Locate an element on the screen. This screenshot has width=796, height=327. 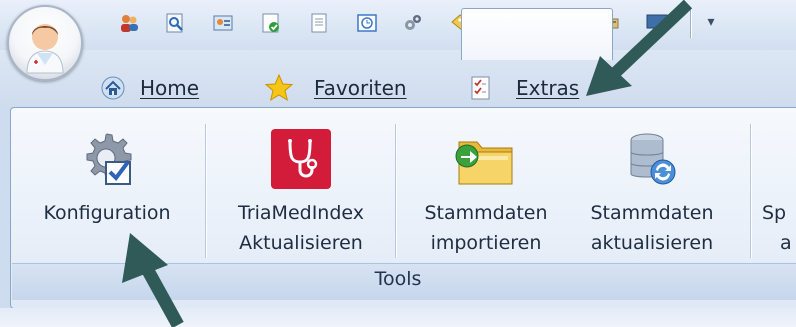
stammdaten-aktualisieren-button: Stammdaten aktualisieren is located at coordinates (652, 190).